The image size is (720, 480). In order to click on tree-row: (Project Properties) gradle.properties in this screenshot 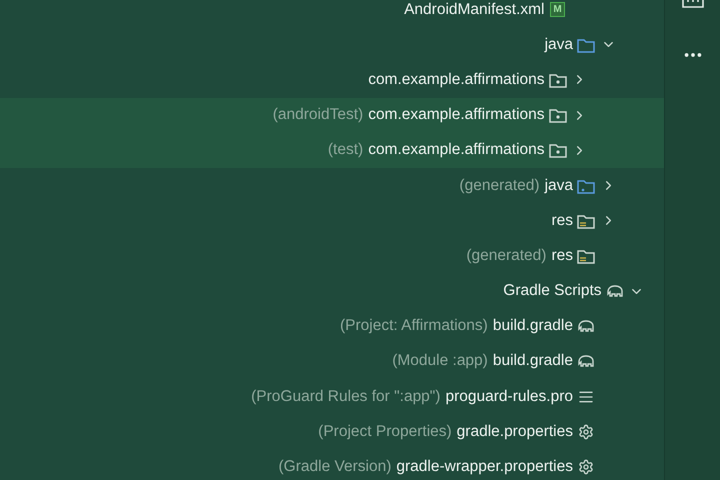, I will do `click(332, 432)`.